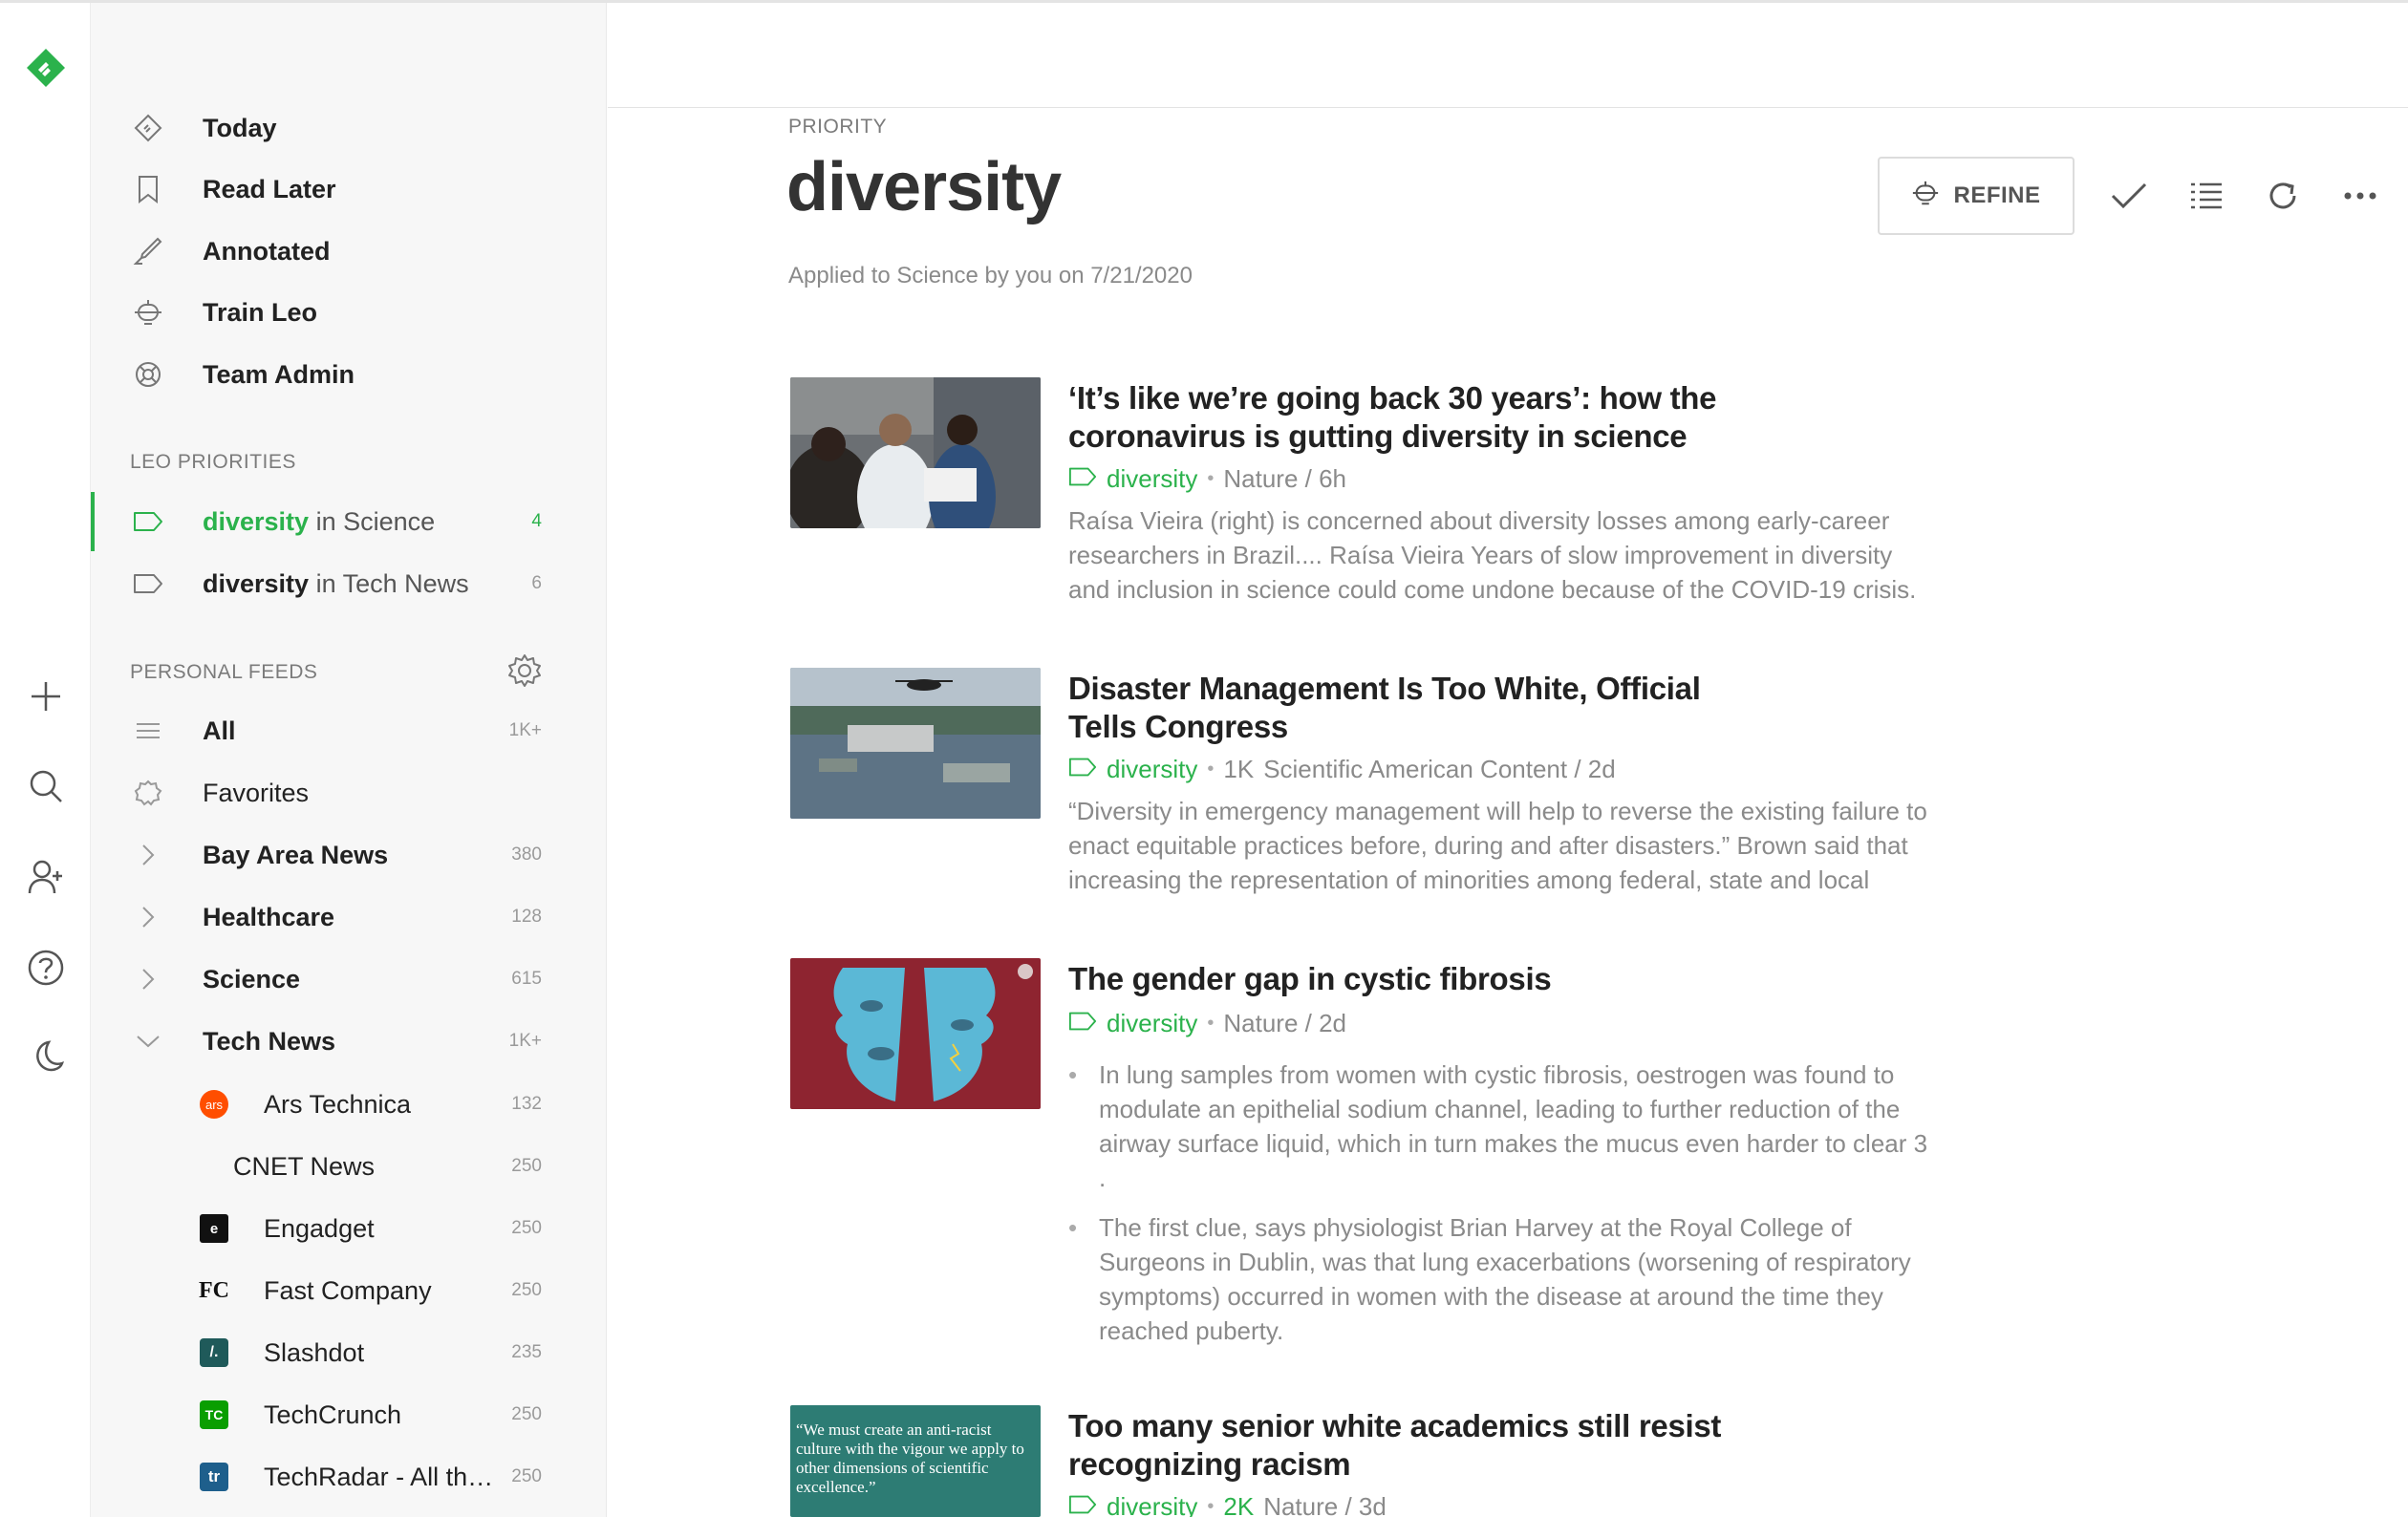  I want to click on priority-item-diversity-science: diversity in Science 4, so click(349, 521).